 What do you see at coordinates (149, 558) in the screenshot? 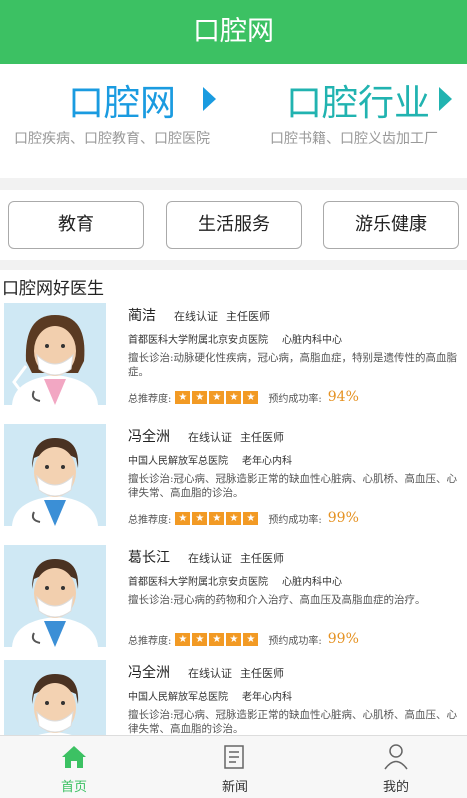
I see `doctor-name-text: 葛长江` at bounding box center [149, 558].